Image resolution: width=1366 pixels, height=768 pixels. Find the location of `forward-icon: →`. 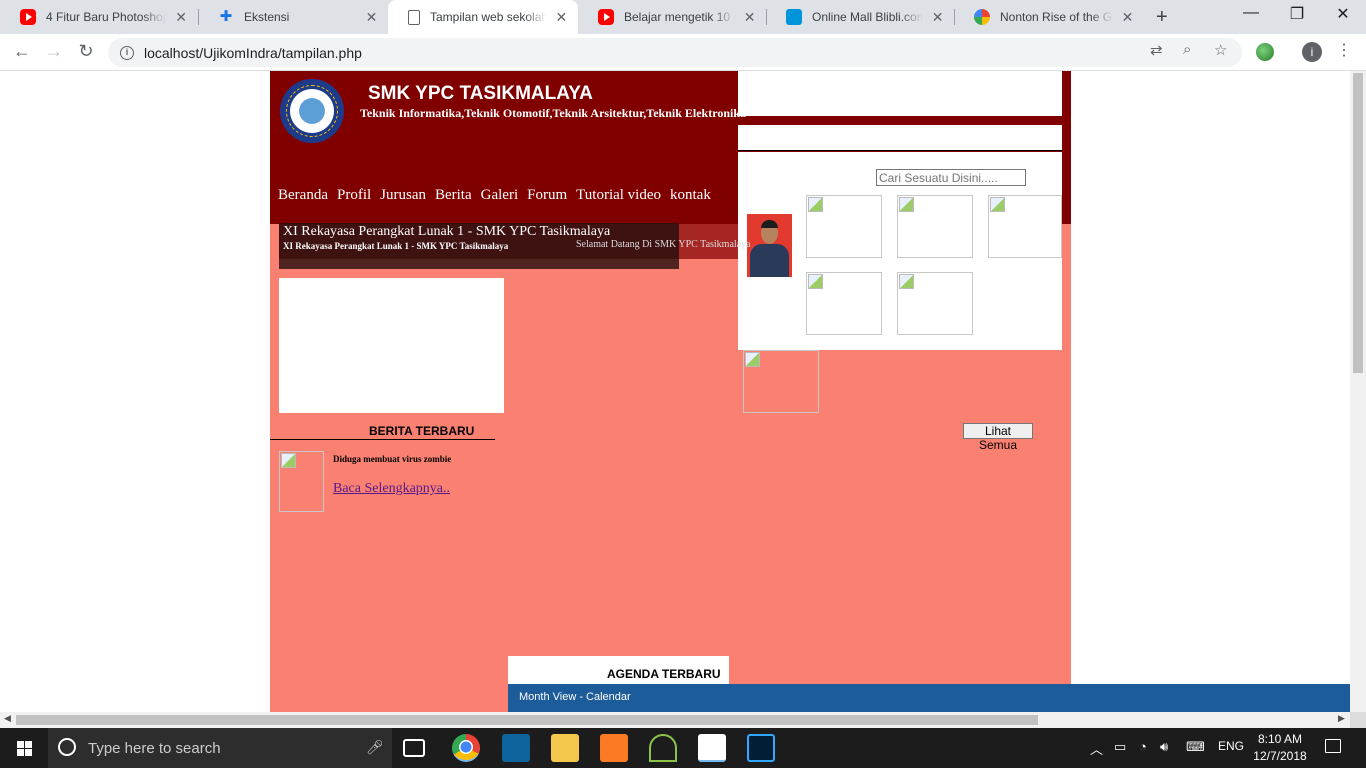

forward-icon: → is located at coordinates (54, 51).